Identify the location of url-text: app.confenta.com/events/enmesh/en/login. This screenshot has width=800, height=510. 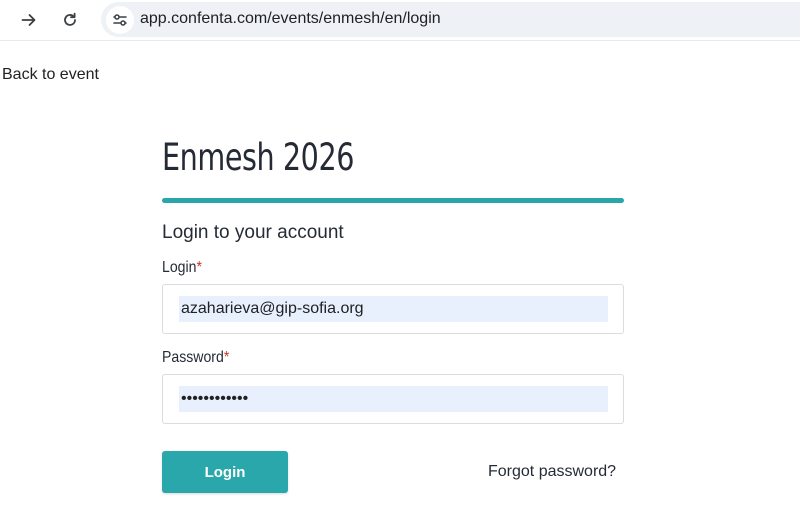
(290, 19).